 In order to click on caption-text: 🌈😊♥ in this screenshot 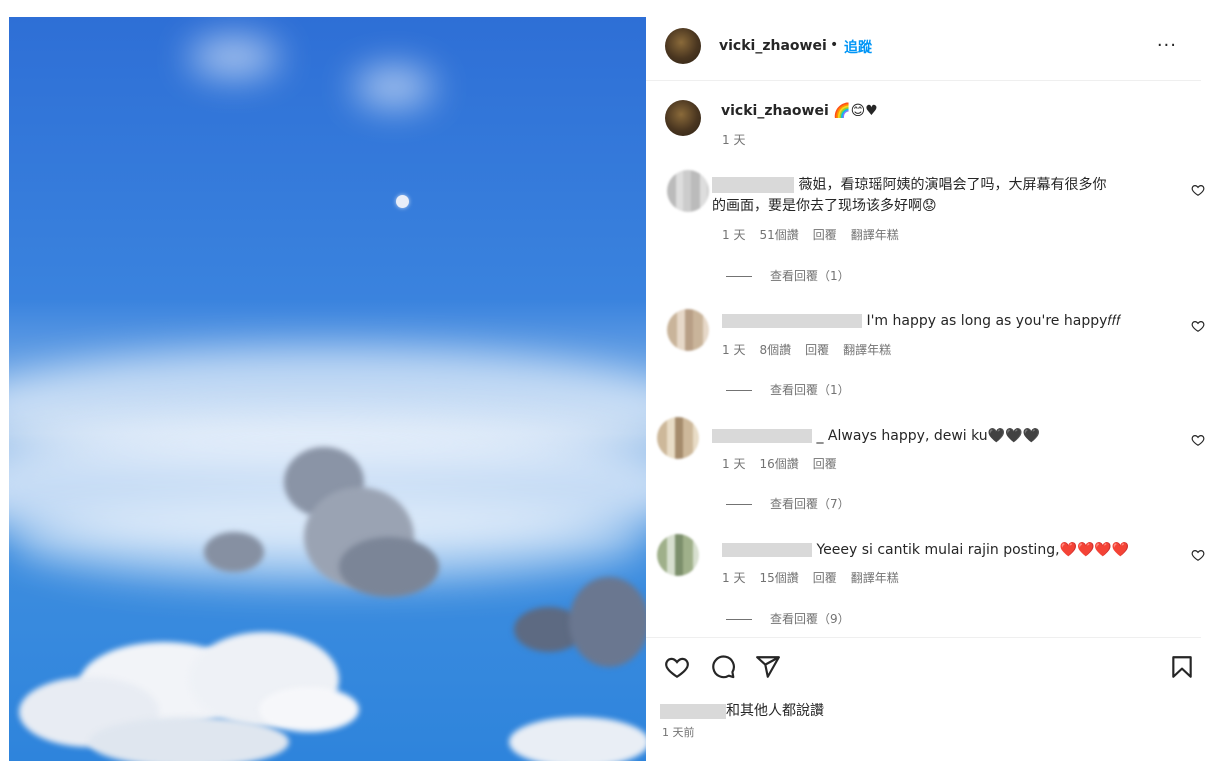, I will do `click(855, 111)`.